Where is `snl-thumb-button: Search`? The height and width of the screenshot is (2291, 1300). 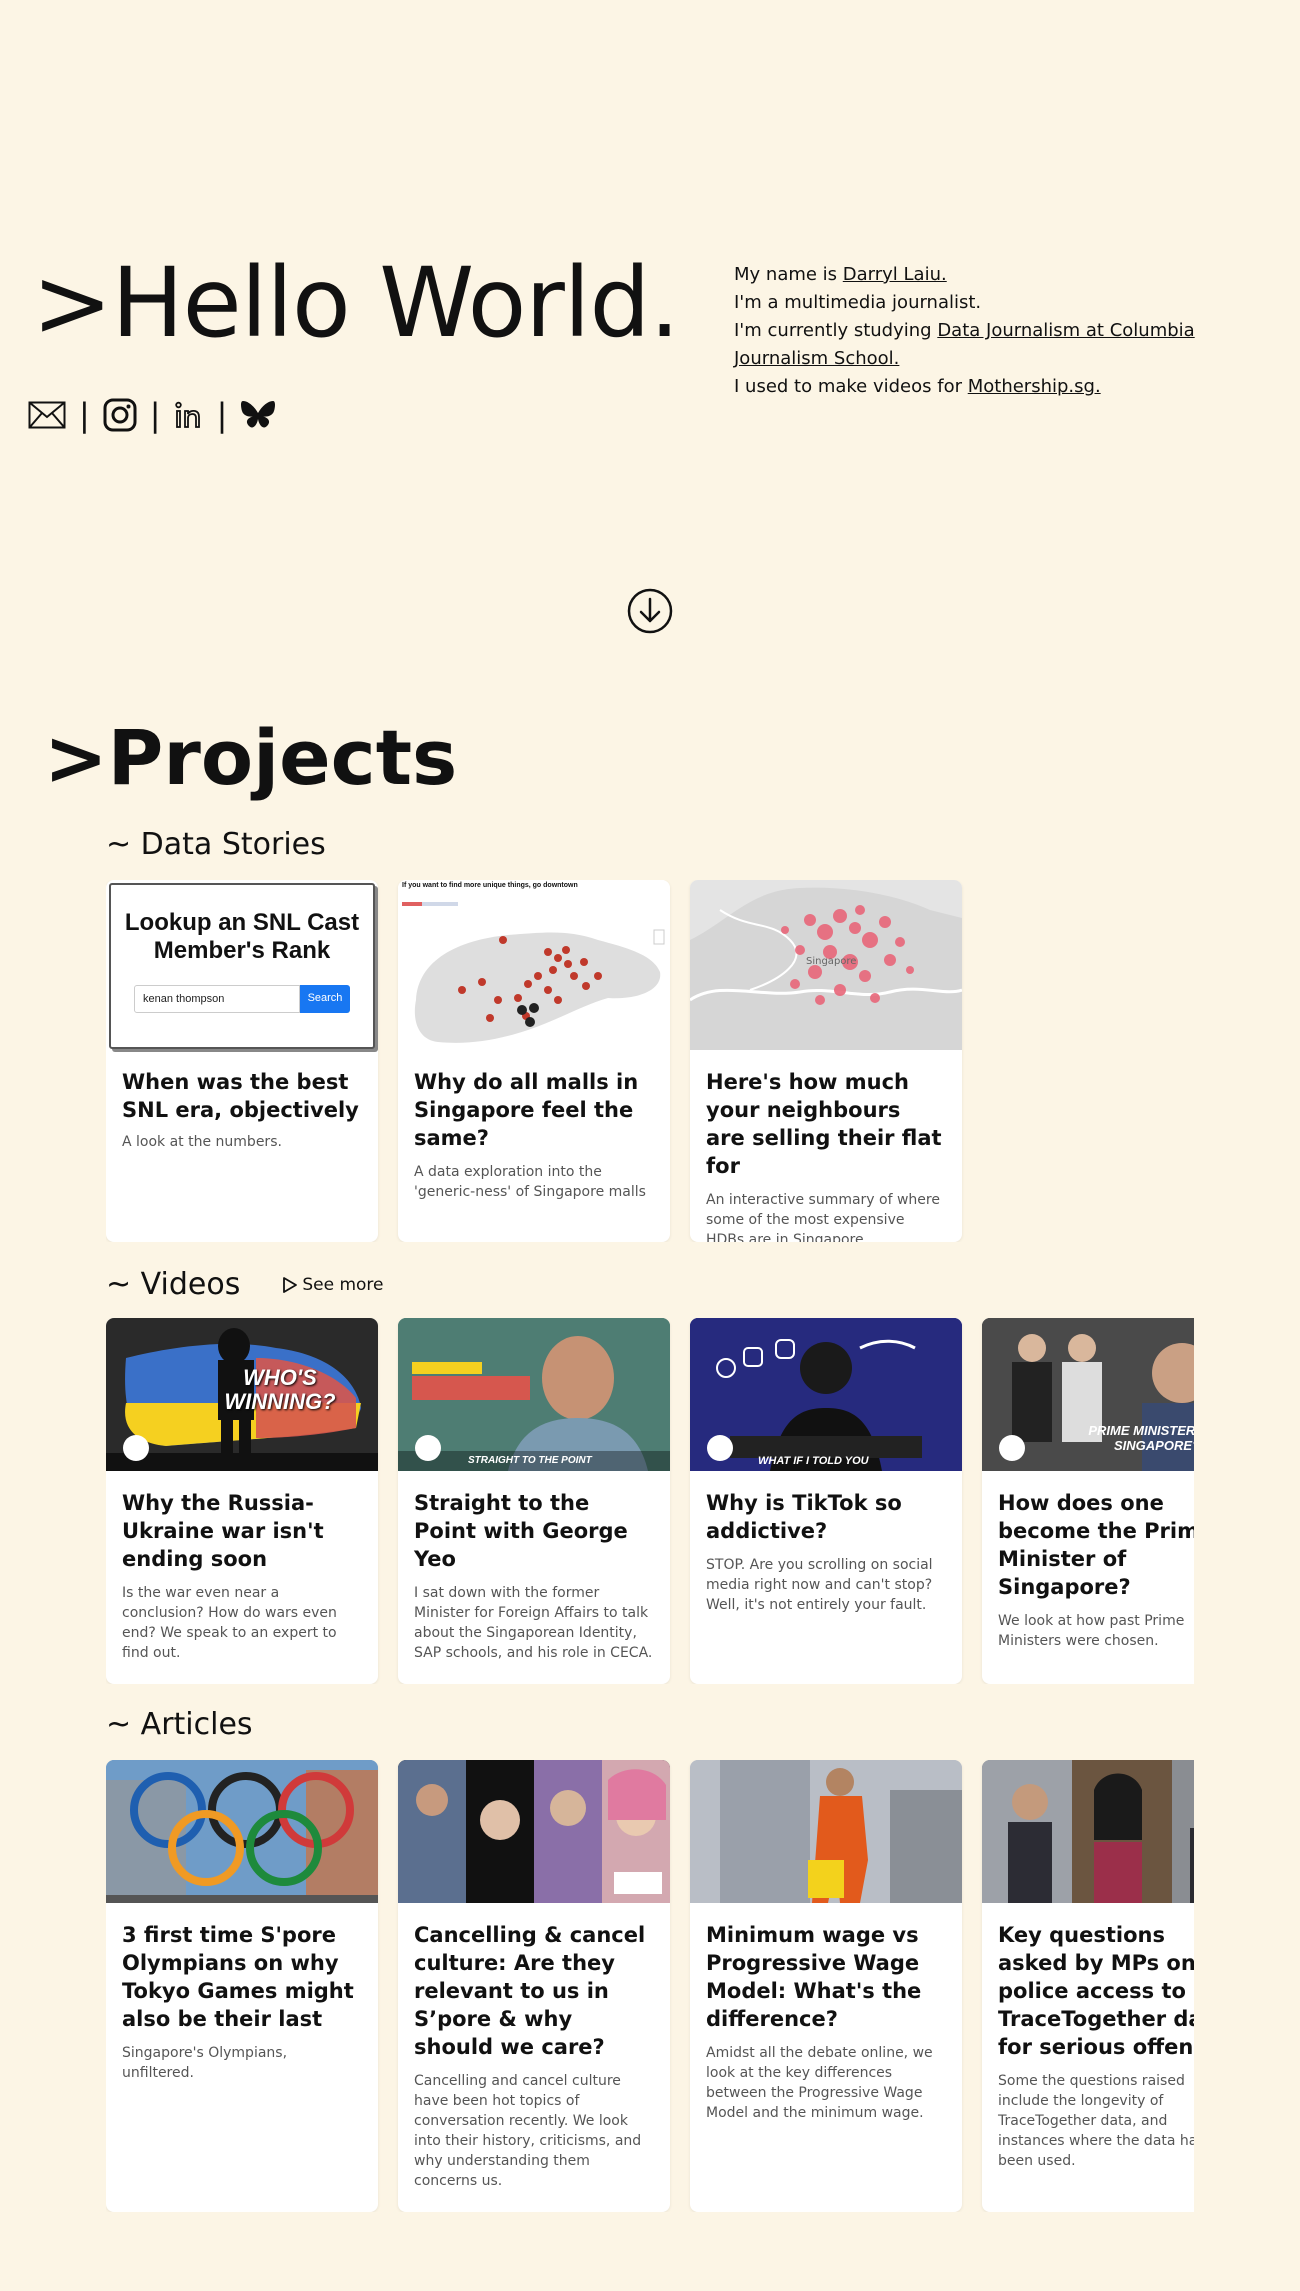
snl-thumb-button: Search is located at coordinates (325, 999).